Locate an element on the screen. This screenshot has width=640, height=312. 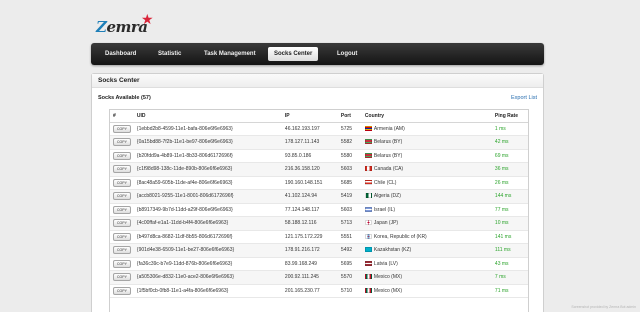
ping-rate-cell: 71 ms is located at coordinates (509, 291).